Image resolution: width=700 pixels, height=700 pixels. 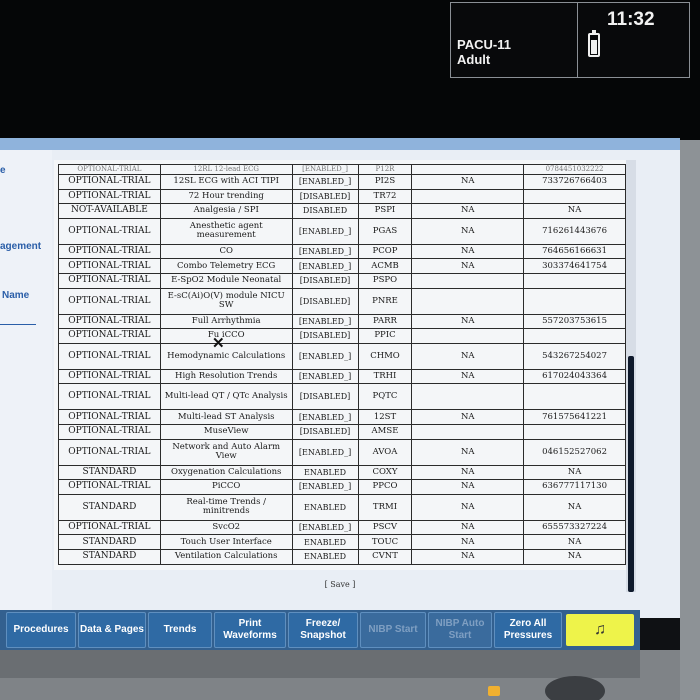 I want to click on left-menu-panel: e agement Name, so click(x=26, y=380).